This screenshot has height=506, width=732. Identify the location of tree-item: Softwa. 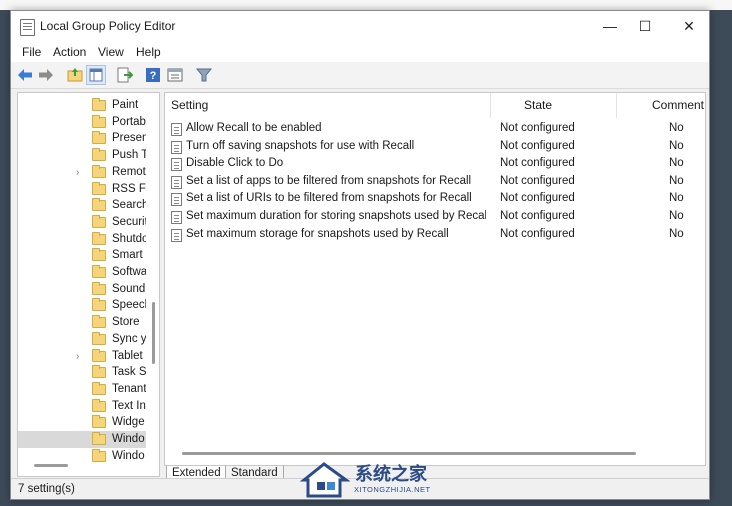
(82, 272).